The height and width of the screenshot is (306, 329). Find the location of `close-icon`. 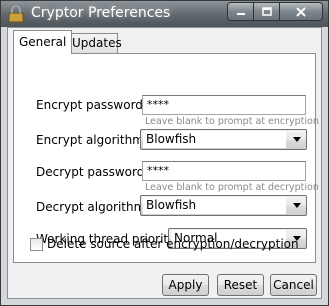

close-icon is located at coordinates (301, 11).